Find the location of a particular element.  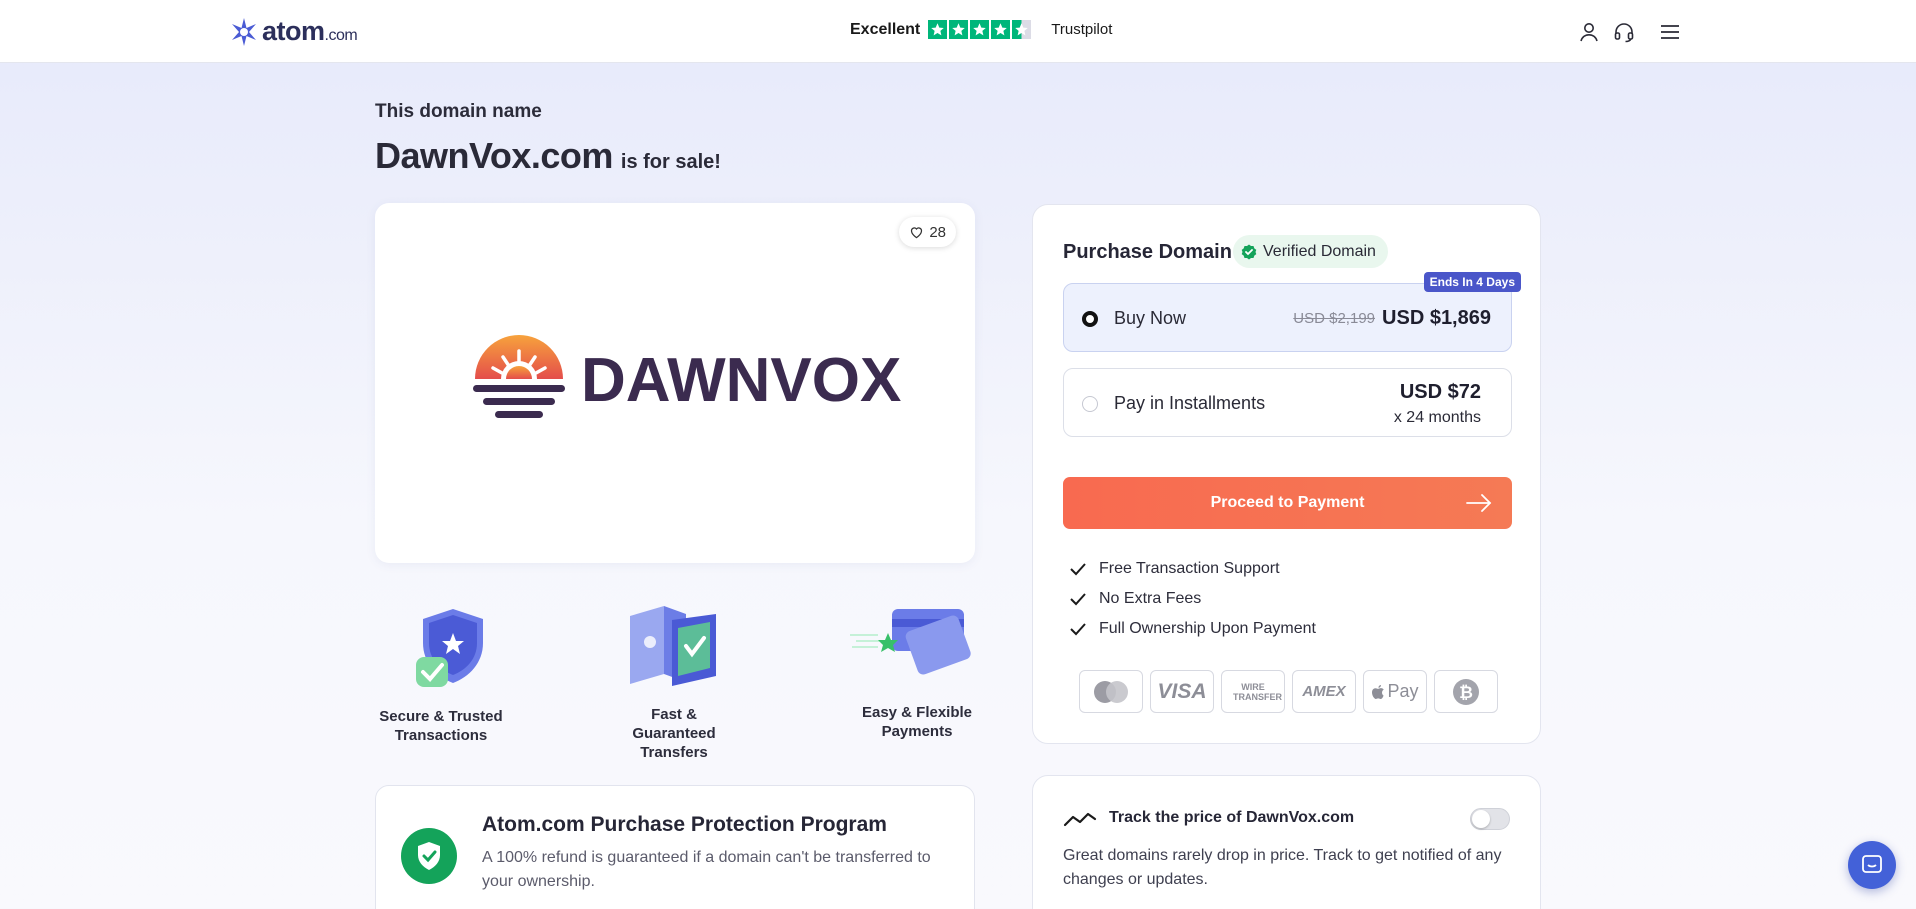

trustpilot-stars is located at coordinates (980, 29).